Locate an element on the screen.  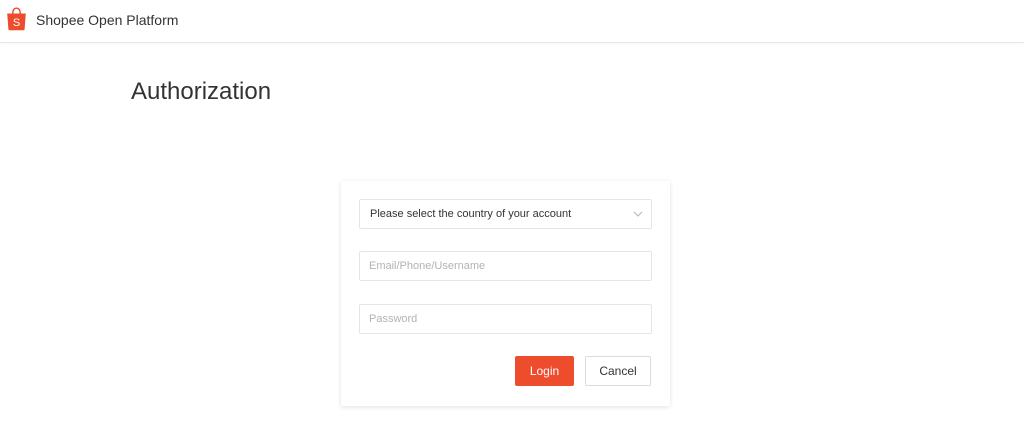
shopee-bag-icon: S is located at coordinates (16, 19).